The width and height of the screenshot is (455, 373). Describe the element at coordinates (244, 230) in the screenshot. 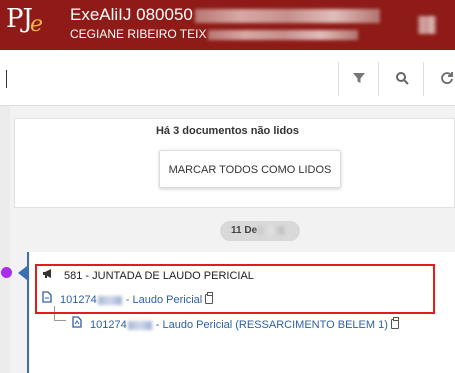

I see `date-label: 11 De` at that location.